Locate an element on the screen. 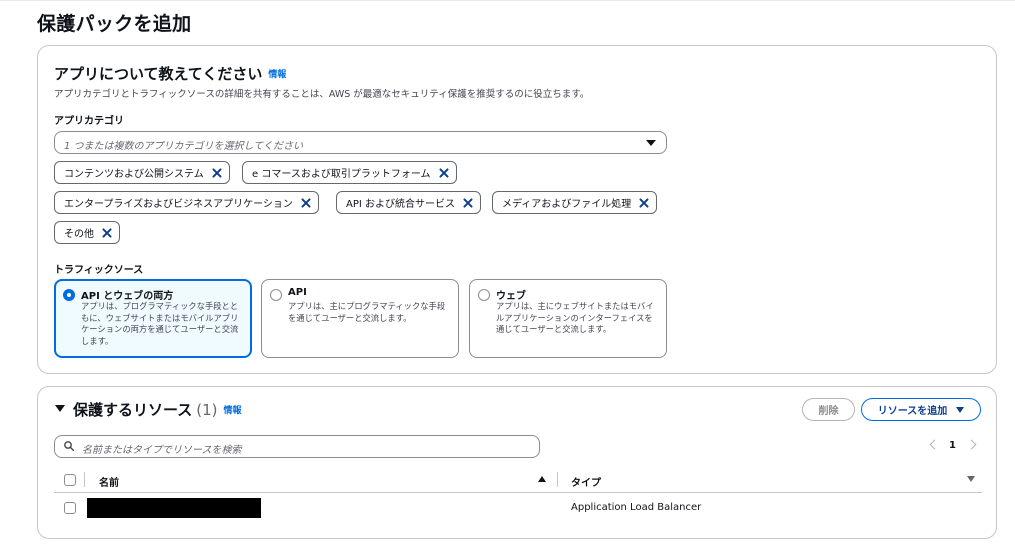  add-resource-button: リソースを追加 is located at coordinates (921, 409).